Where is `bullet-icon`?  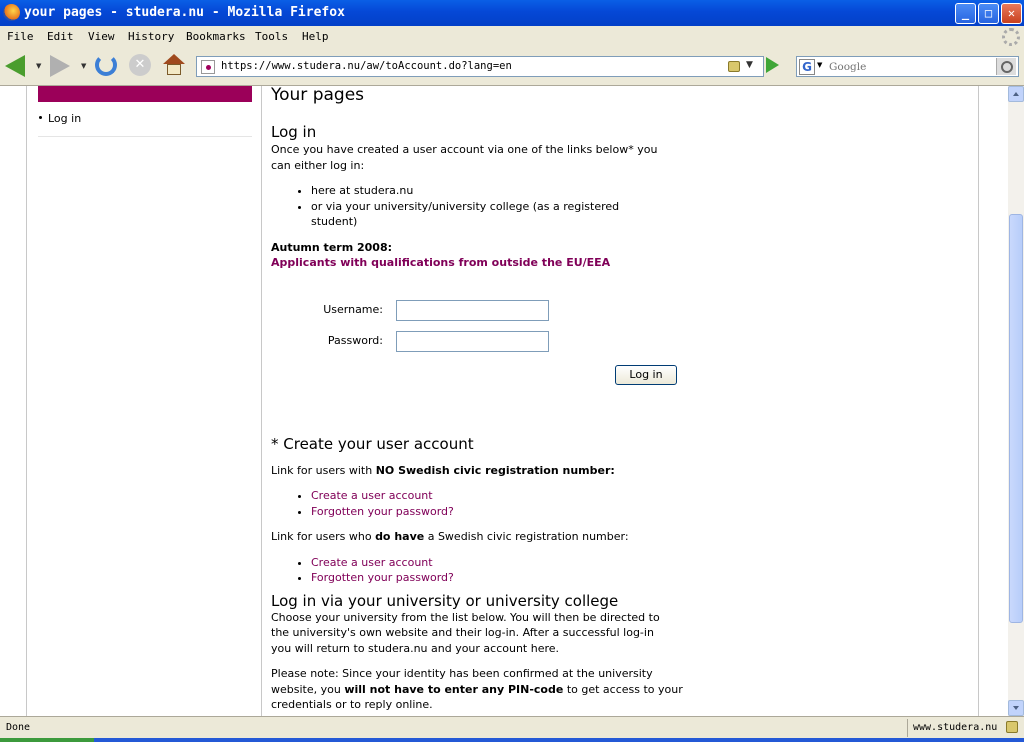
bullet-icon is located at coordinates (40, 117).